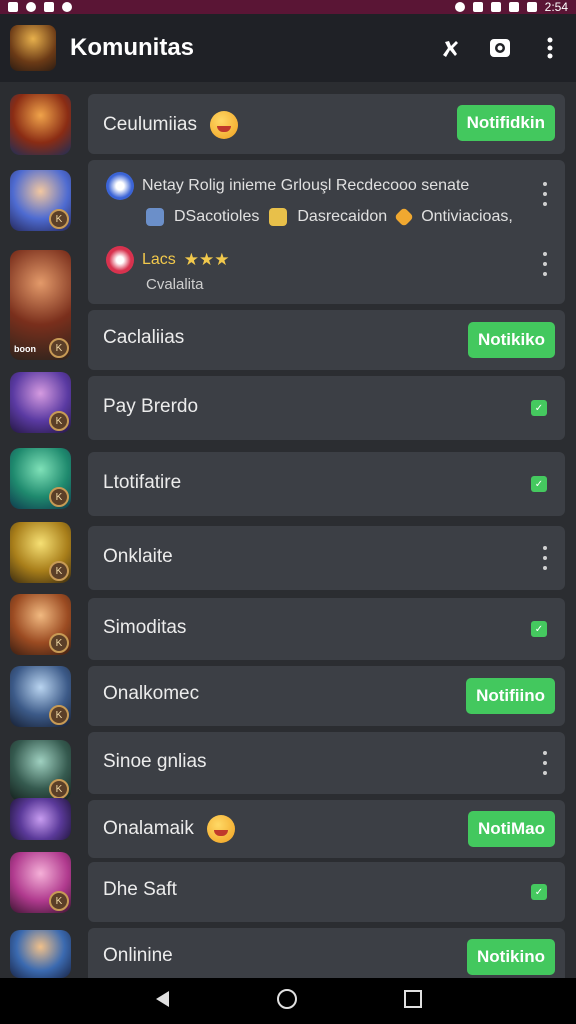 Image resolution: width=576 pixels, height=1024 pixels. Describe the element at coordinates (120, 260) in the screenshot. I see `rating-icon` at that location.